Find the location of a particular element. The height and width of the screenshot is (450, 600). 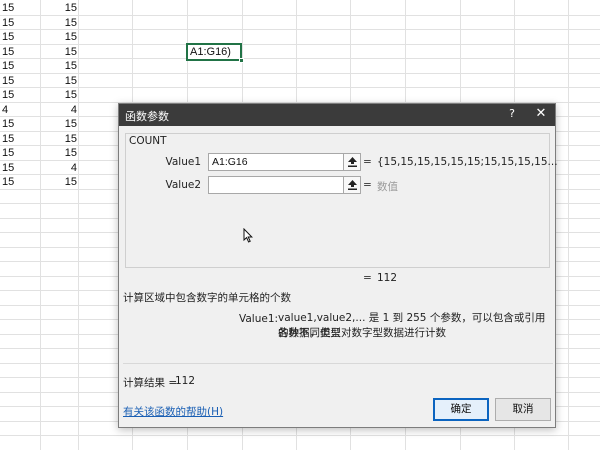

value1-equals: = is located at coordinates (367, 162).